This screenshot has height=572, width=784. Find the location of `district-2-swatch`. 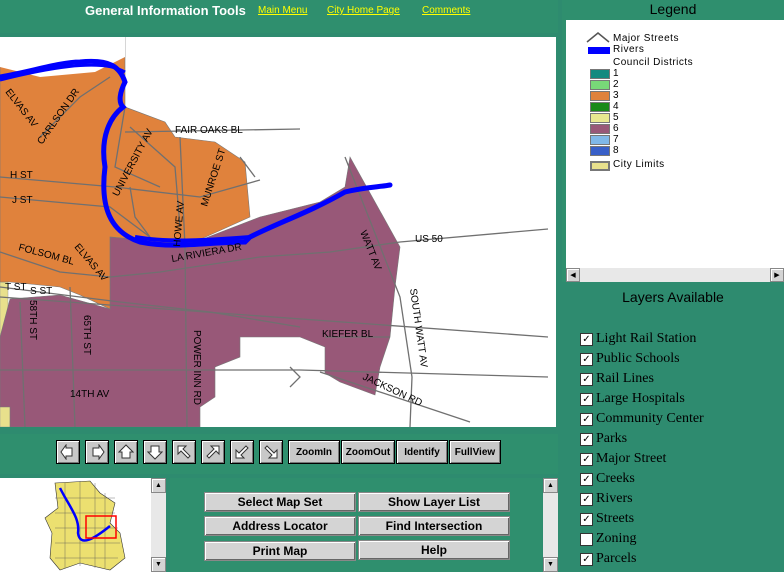

district-2-swatch is located at coordinates (600, 85).